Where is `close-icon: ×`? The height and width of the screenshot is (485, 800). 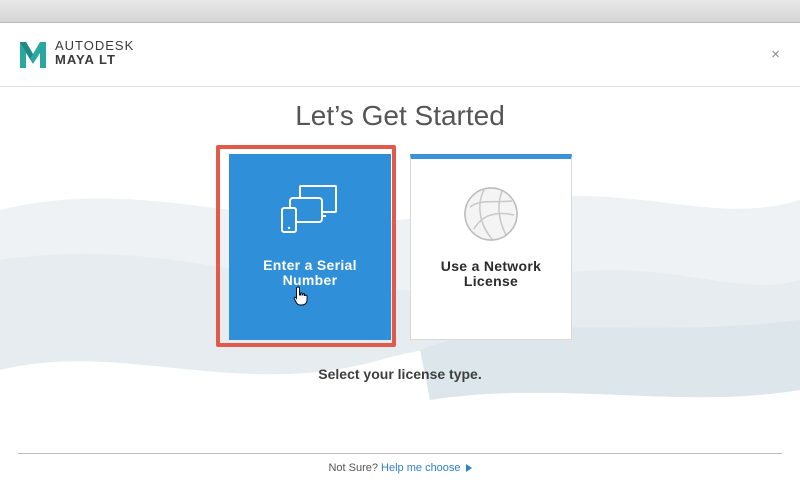
close-icon: × is located at coordinates (775, 54).